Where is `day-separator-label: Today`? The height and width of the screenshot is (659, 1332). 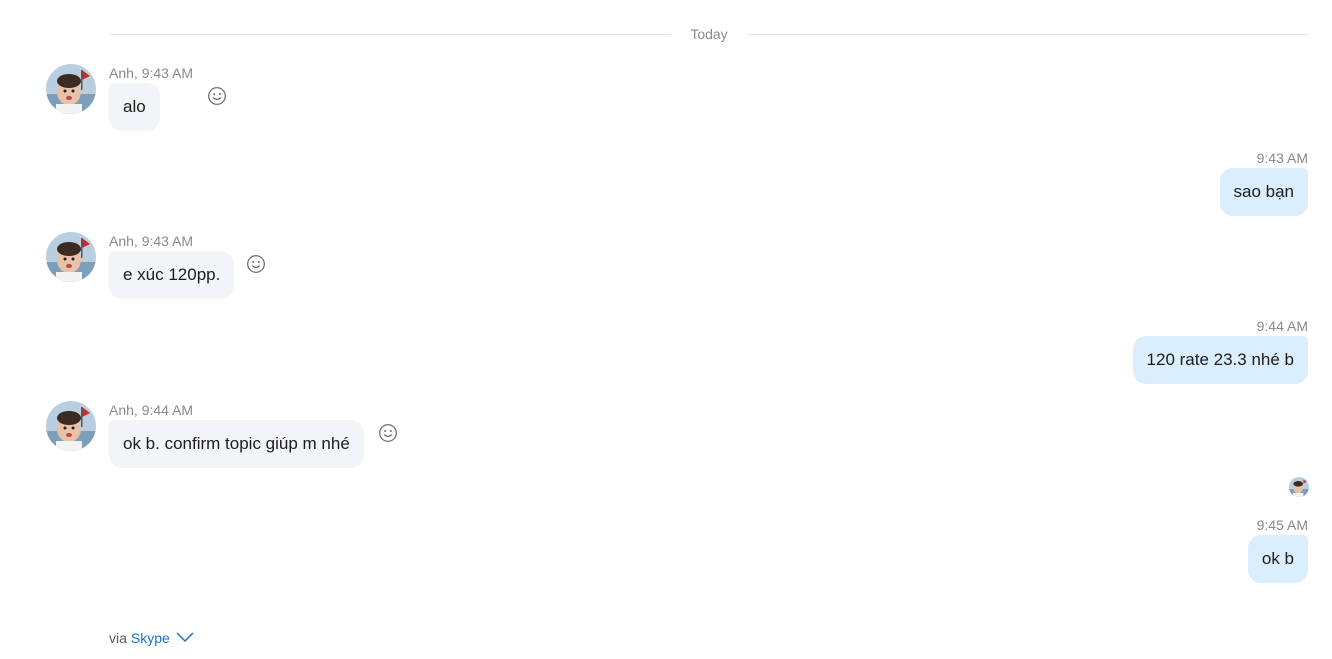
day-separator-label: Today is located at coordinates (709, 34).